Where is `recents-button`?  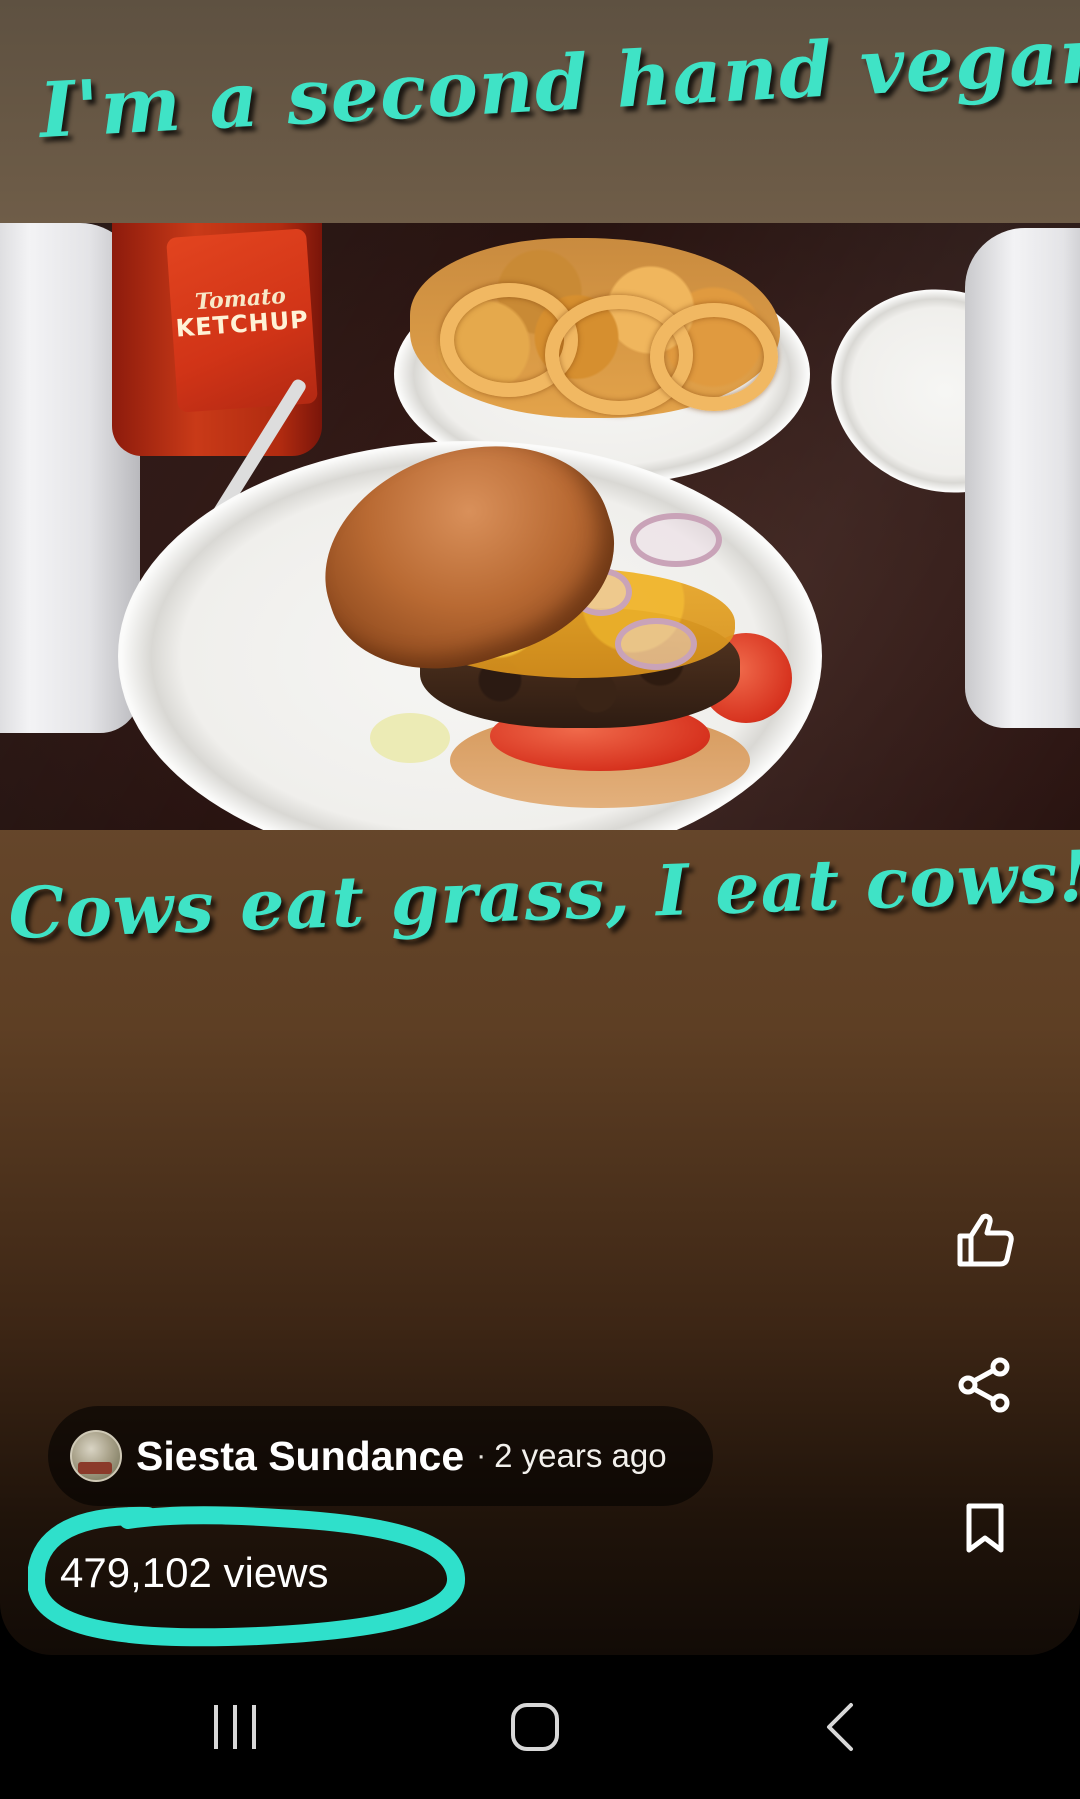 recents-button is located at coordinates (235, 1727).